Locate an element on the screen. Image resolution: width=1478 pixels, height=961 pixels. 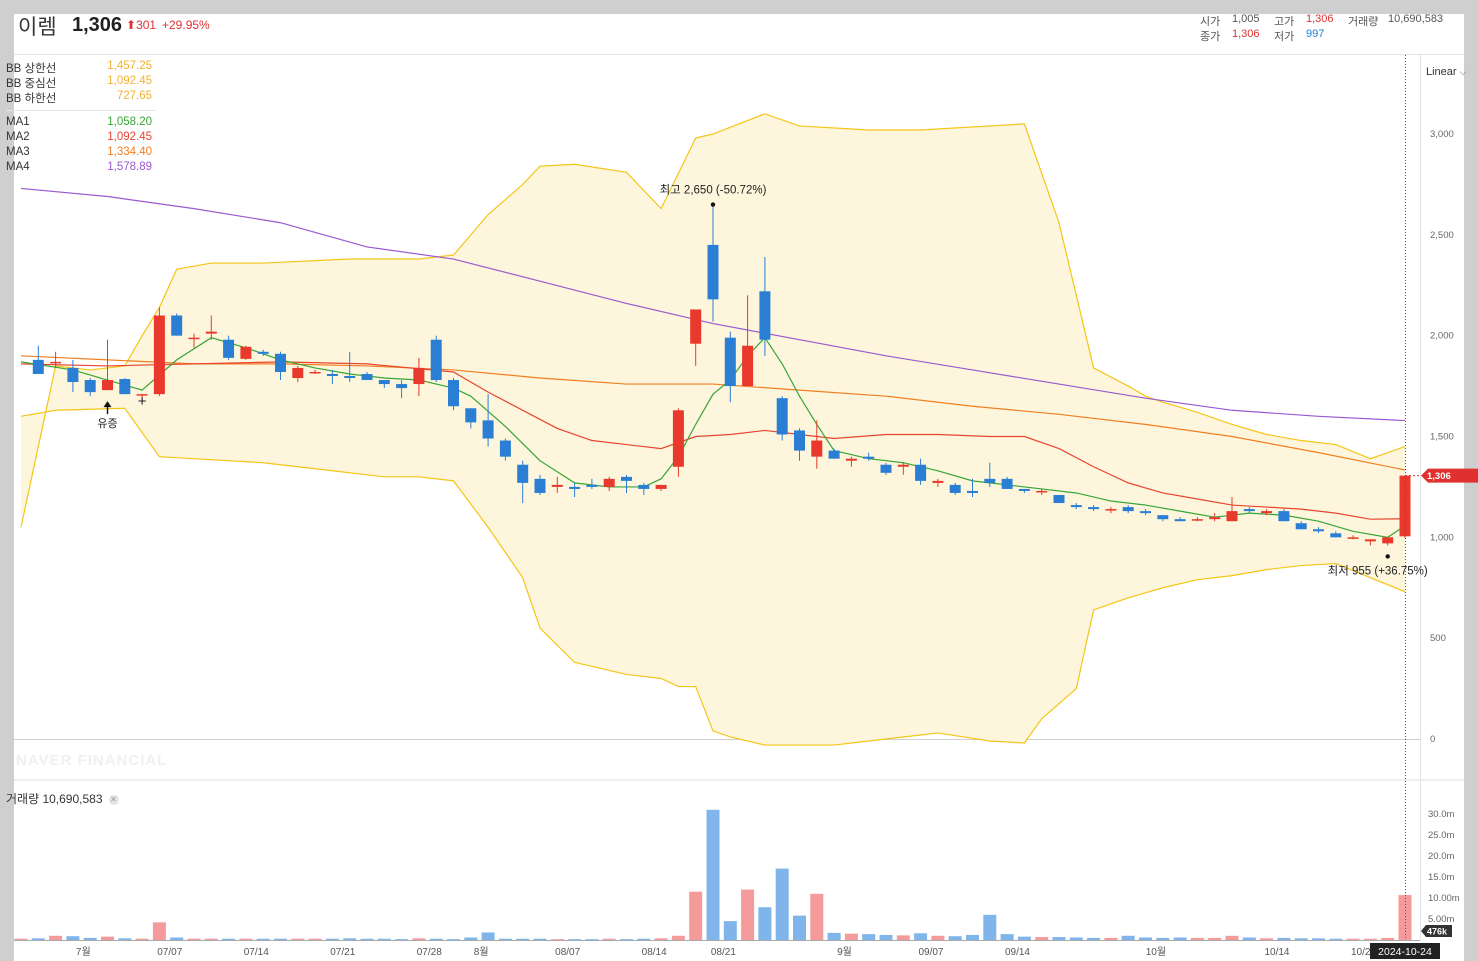
legend-item: MA4 1,578.89 is located at coordinates (82, 168).